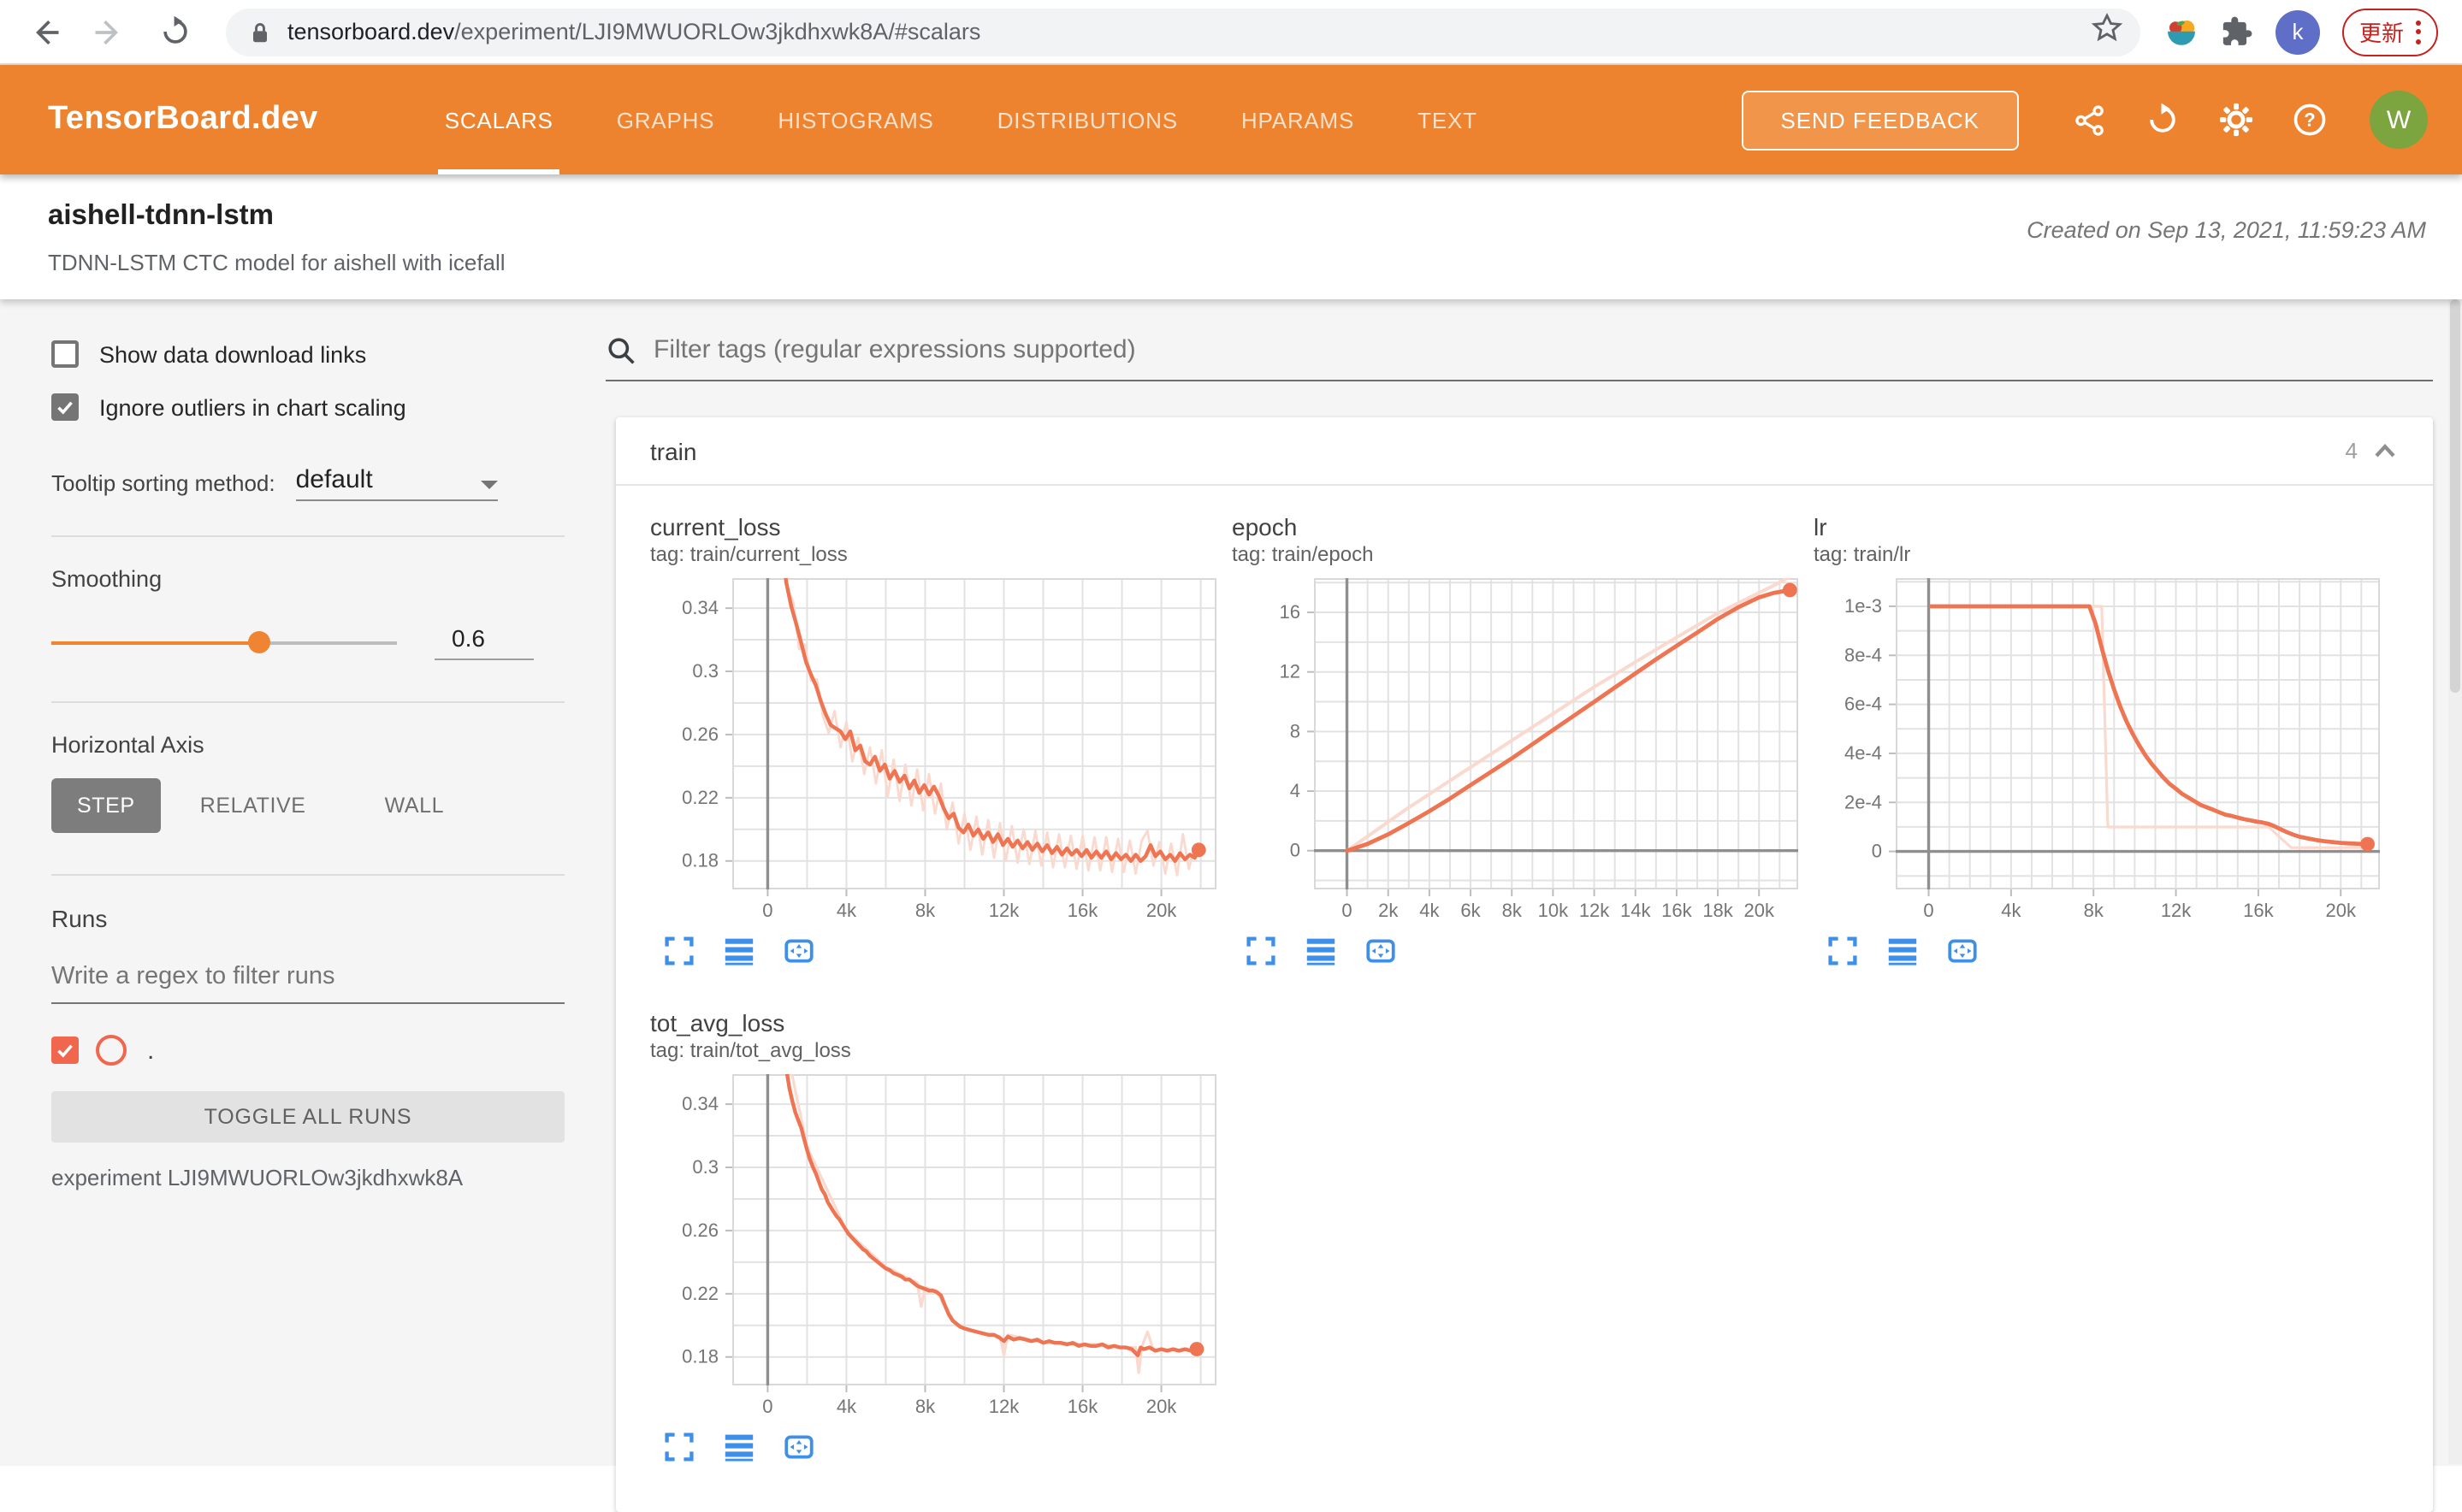 The image size is (2462, 1512). What do you see at coordinates (2181, 32) in the screenshot?
I see `extension-favicon-icon` at bounding box center [2181, 32].